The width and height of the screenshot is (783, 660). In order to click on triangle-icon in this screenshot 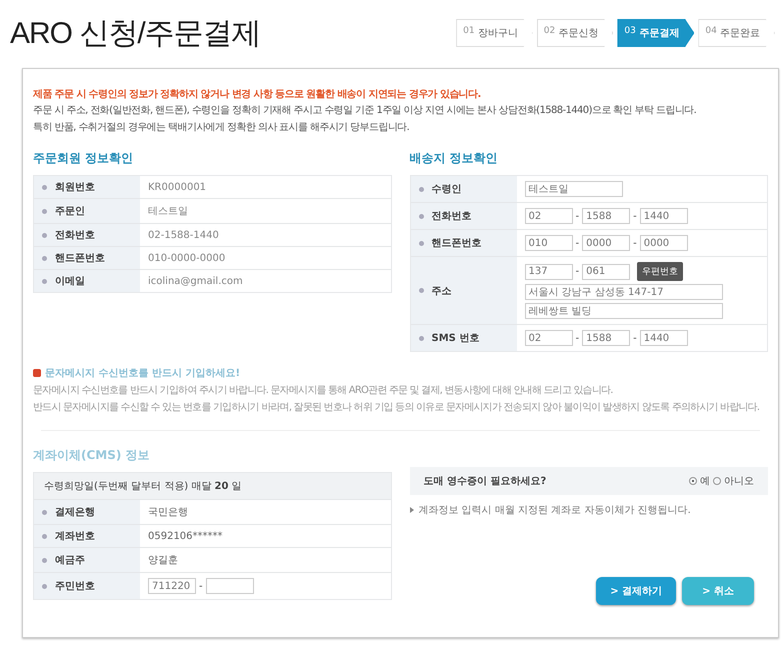, I will do `click(412, 510)`.